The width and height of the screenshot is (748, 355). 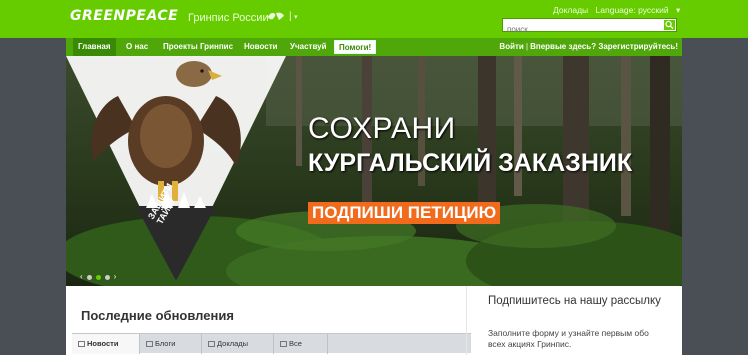 What do you see at coordinates (382, 128) in the screenshot?
I see `headline-save: СОХРАНИ` at bounding box center [382, 128].